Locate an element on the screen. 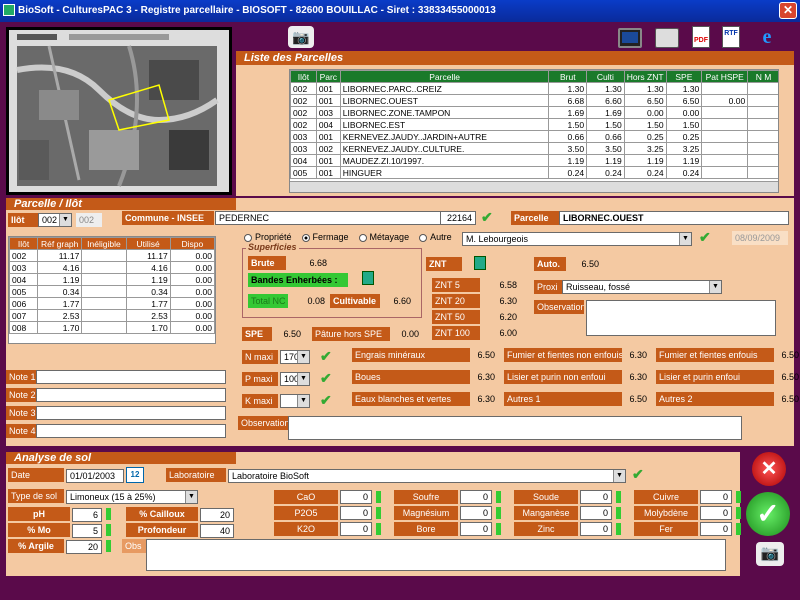  window-close-button: ✕ is located at coordinates (788, 10).